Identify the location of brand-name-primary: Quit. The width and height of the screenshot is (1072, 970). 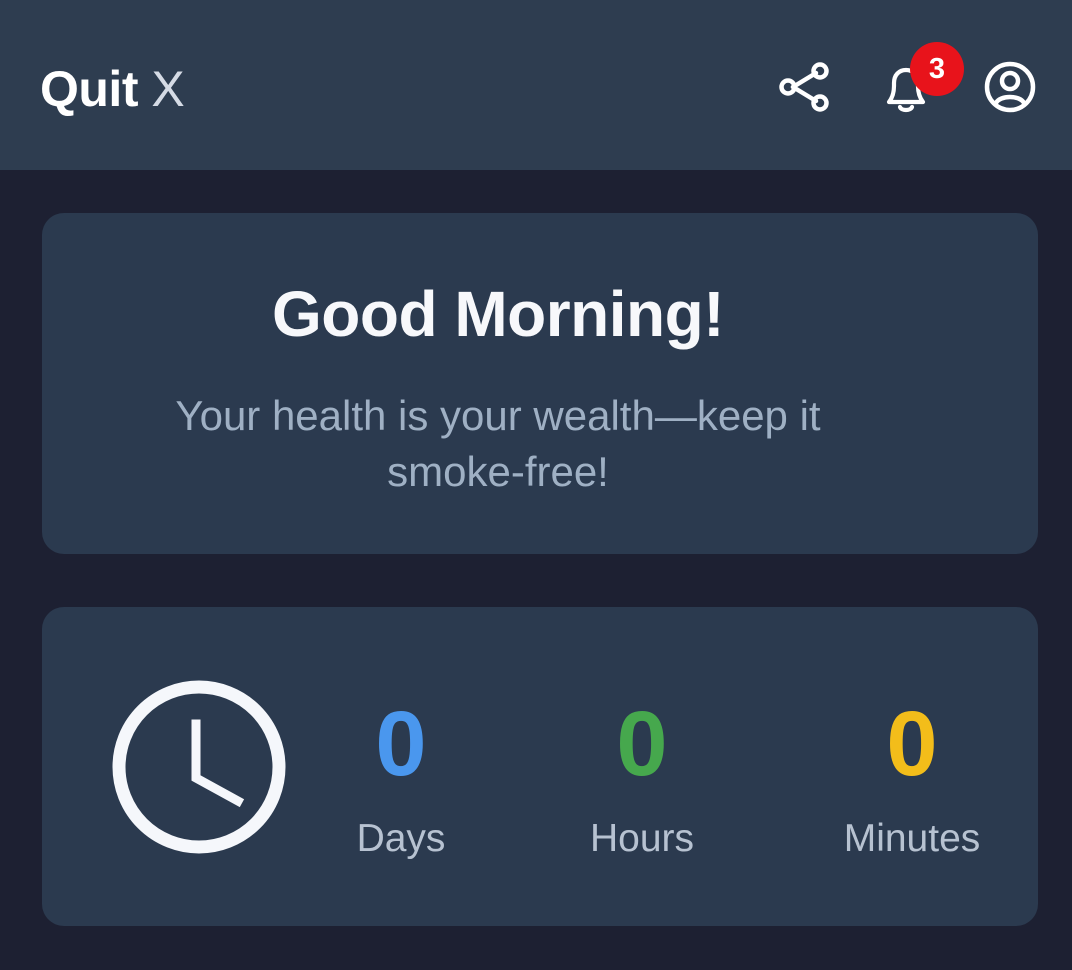
(89, 89).